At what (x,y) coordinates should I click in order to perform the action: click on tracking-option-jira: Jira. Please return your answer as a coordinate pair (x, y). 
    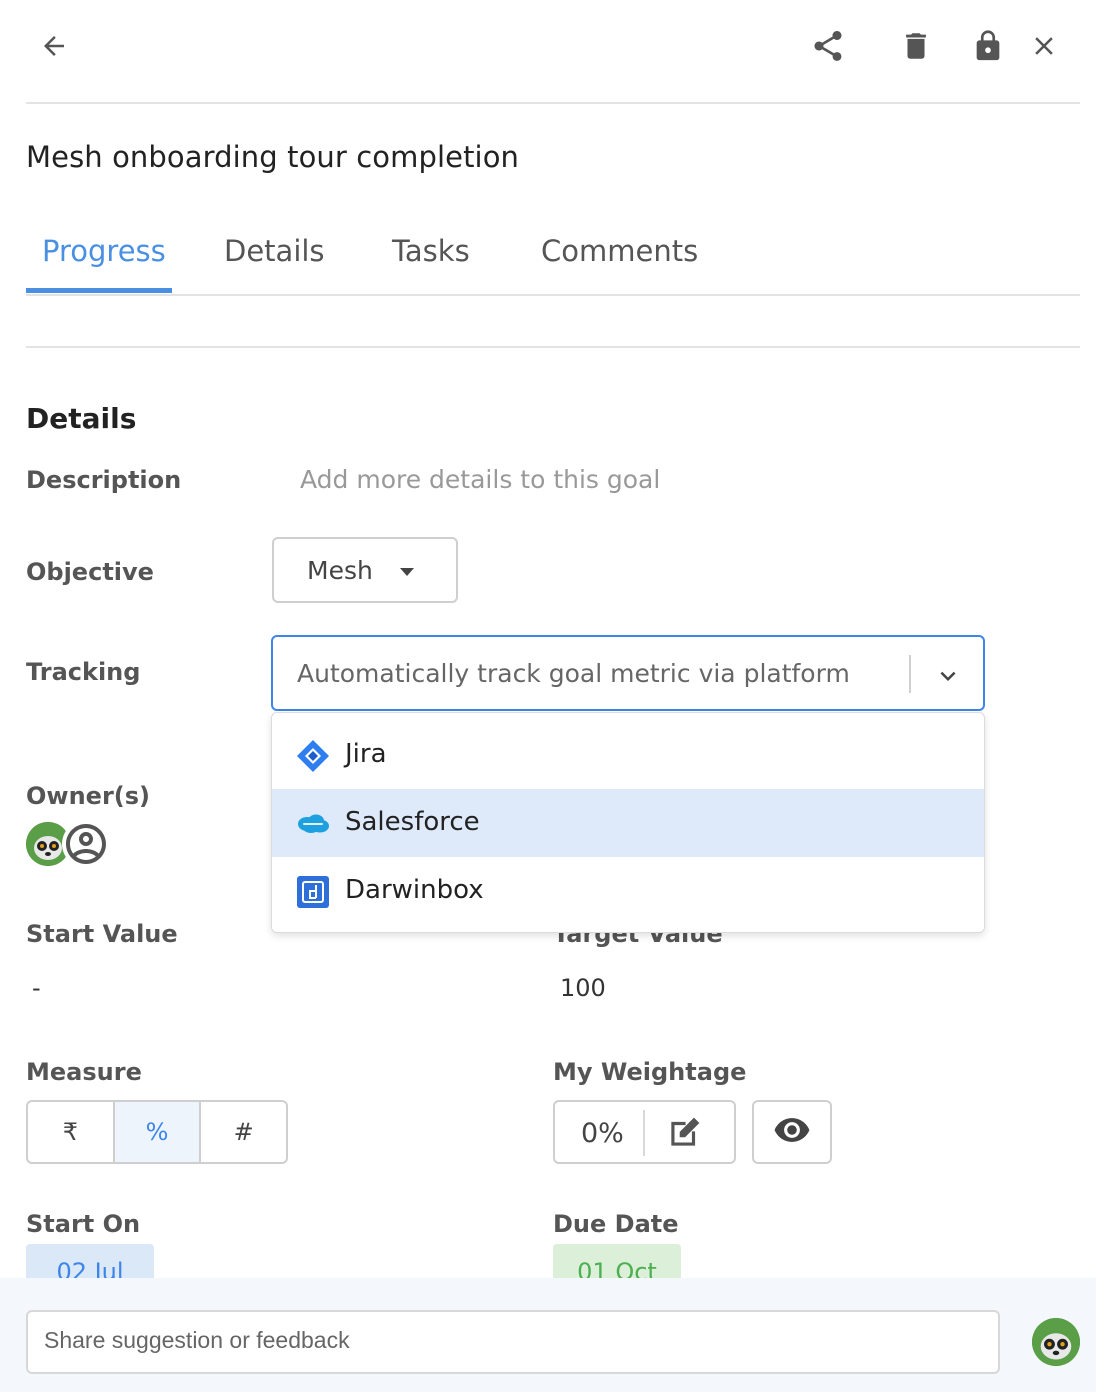
    Looking at the image, I should click on (628, 755).